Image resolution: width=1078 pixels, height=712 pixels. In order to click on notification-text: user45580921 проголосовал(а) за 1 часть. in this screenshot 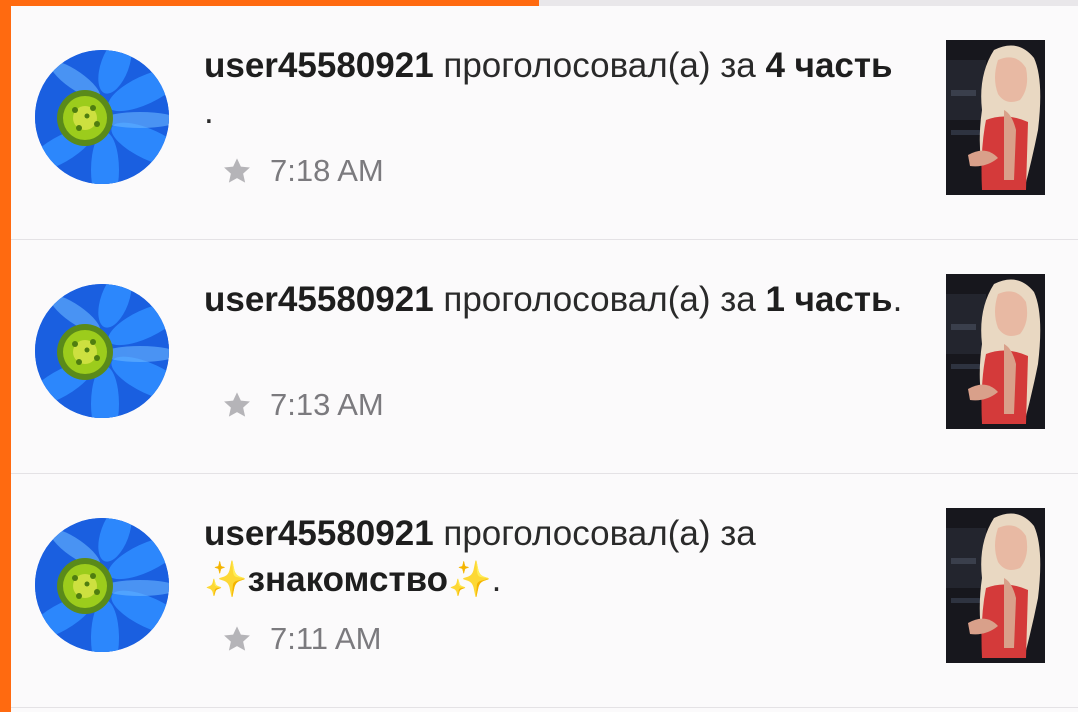, I will do `click(554, 300)`.